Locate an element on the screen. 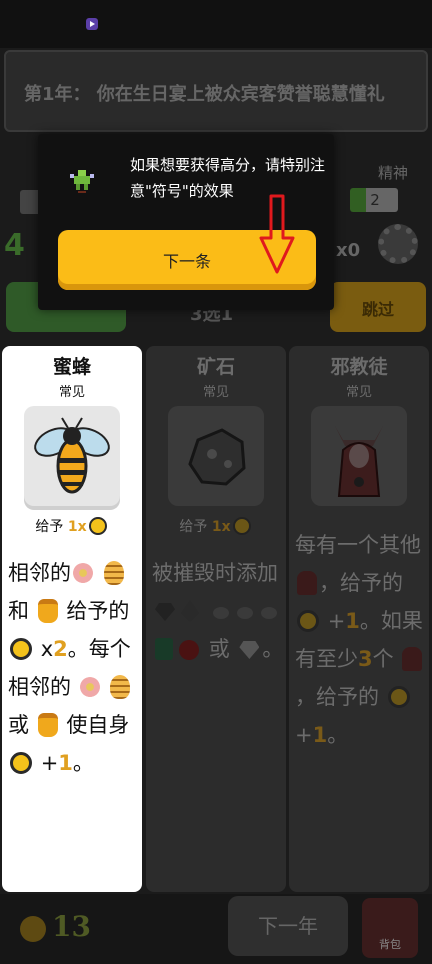 Image resolution: width=432 pixels, height=964 pixels. desc-highlight: 3 is located at coordinates (365, 659).